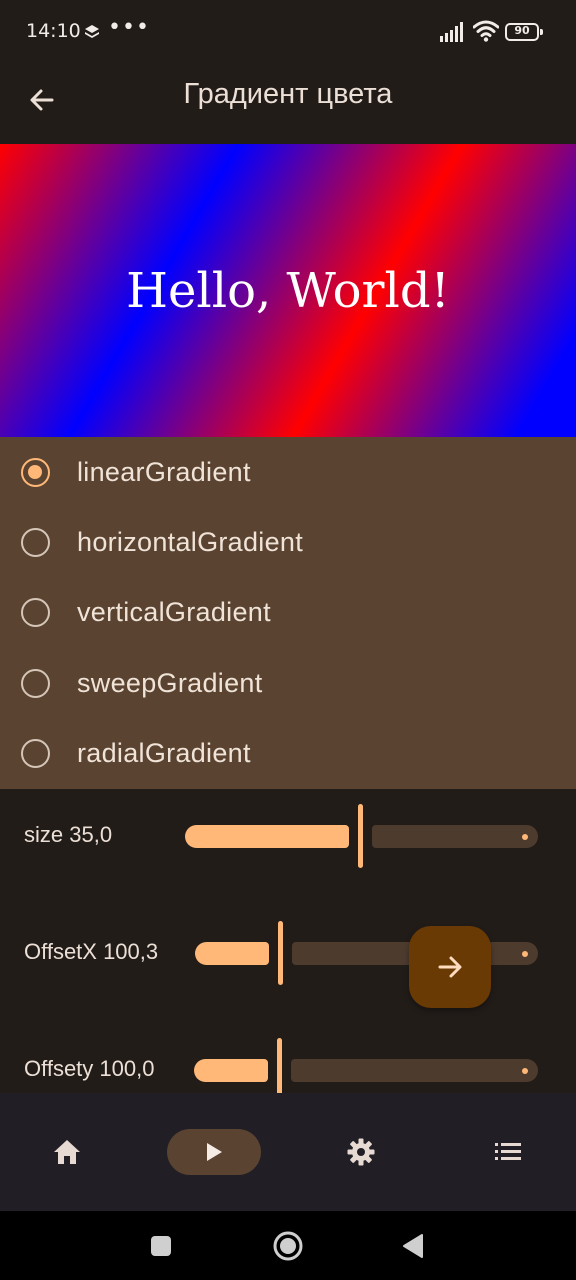  Describe the element at coordinates (53, 31) in the screenshot. I see `status-time: 14:10` at that location.